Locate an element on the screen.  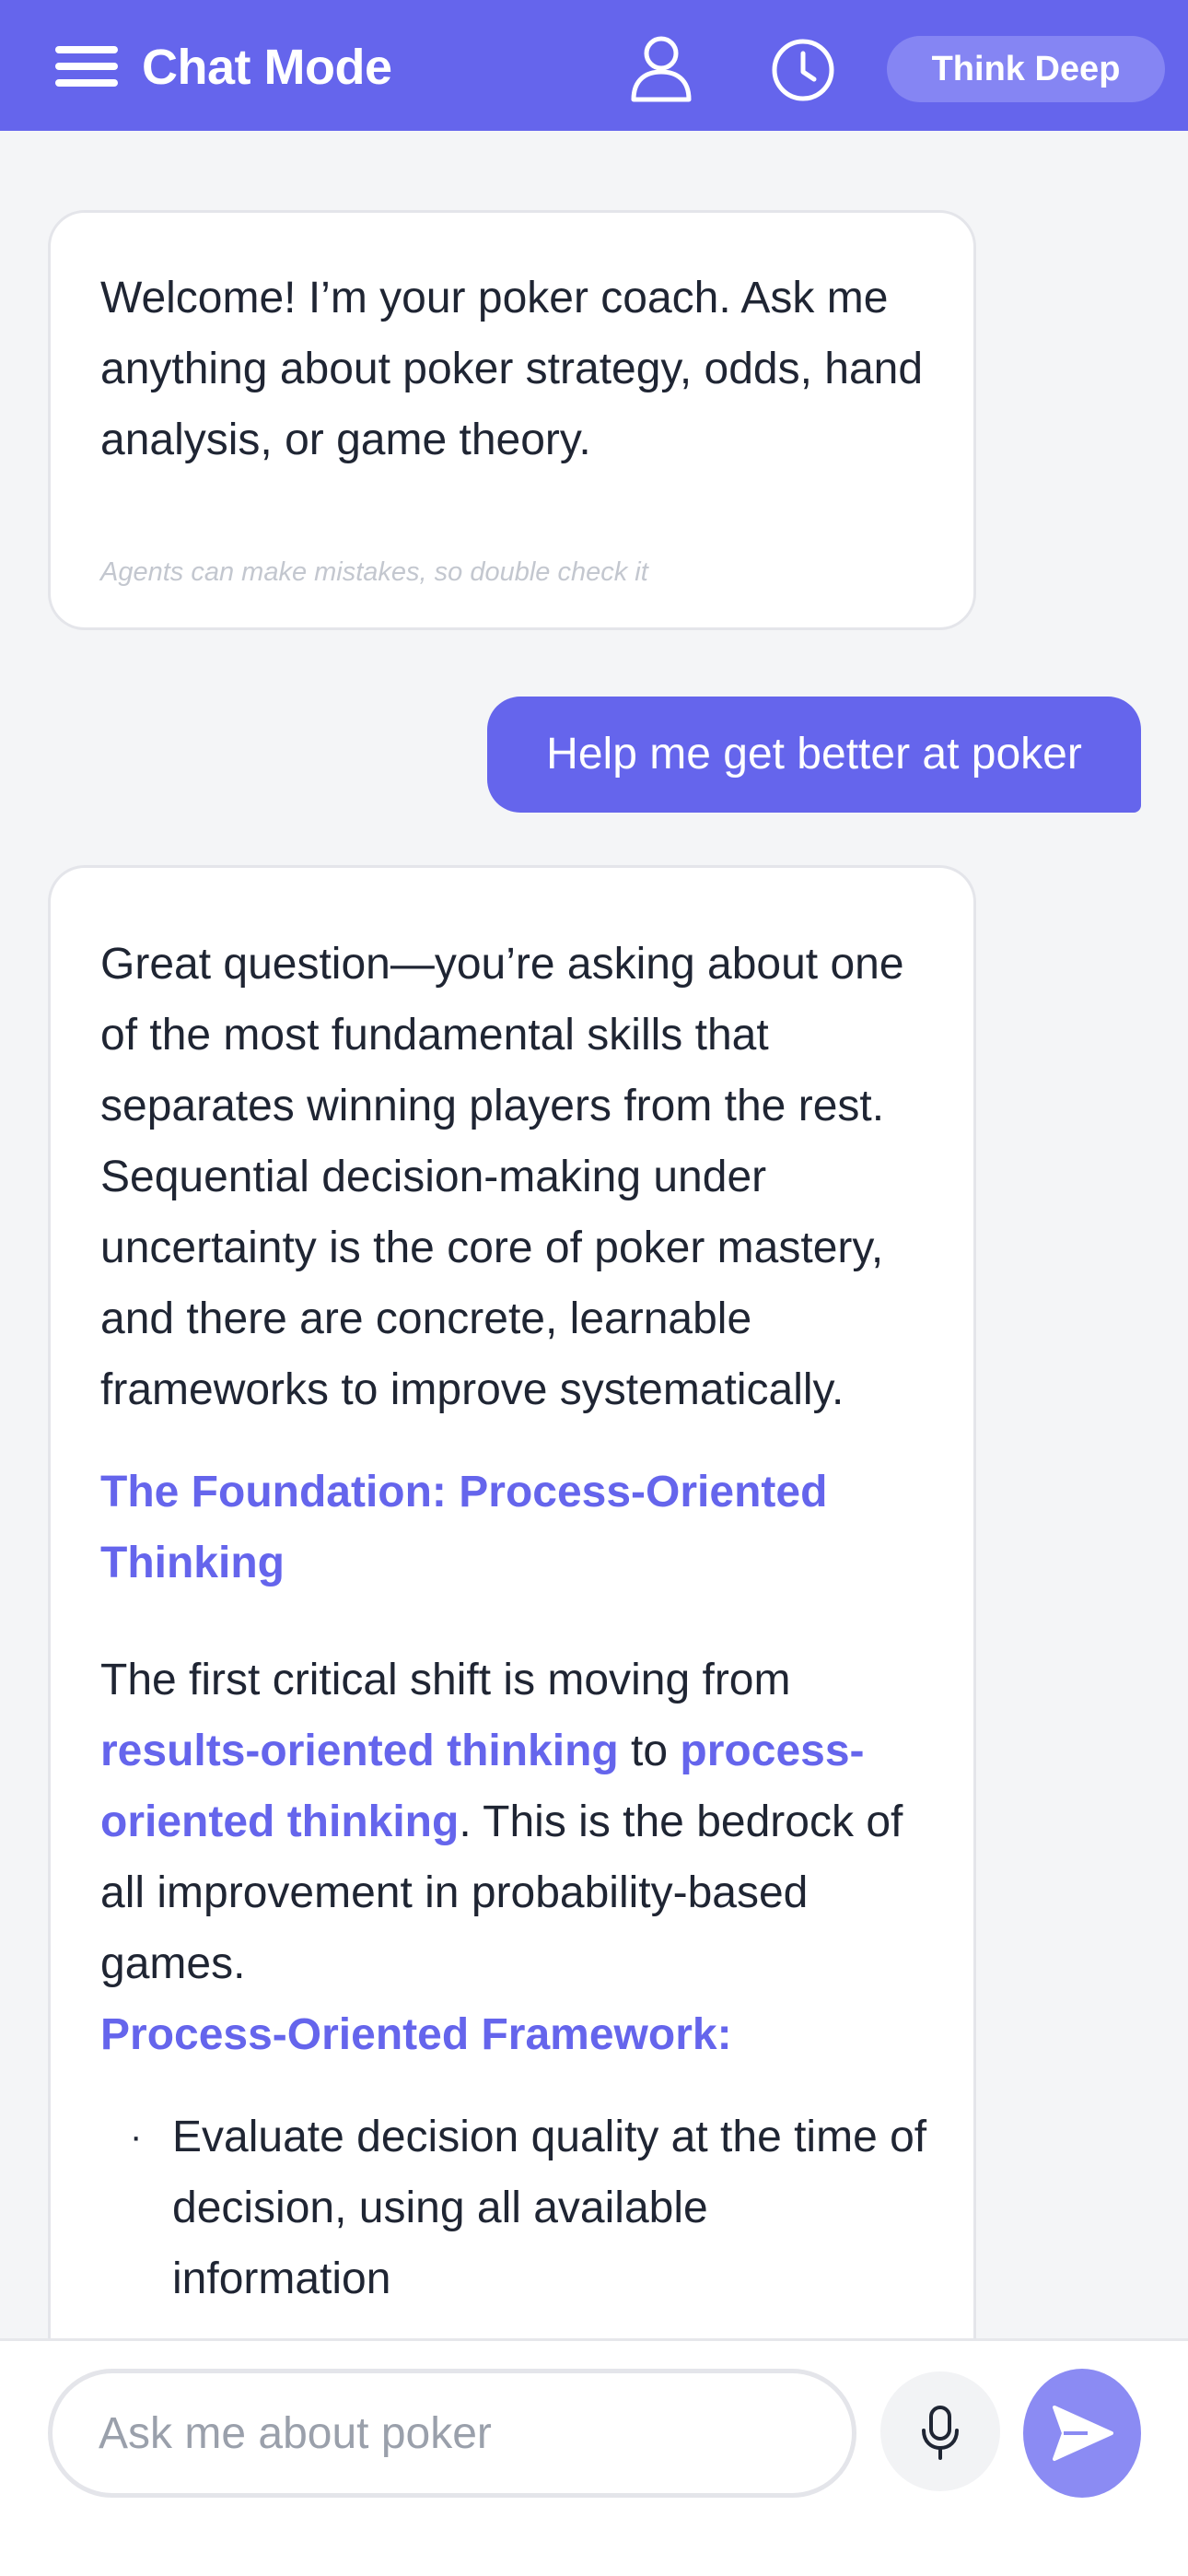
user-icon is located at coordinates (661, 68).